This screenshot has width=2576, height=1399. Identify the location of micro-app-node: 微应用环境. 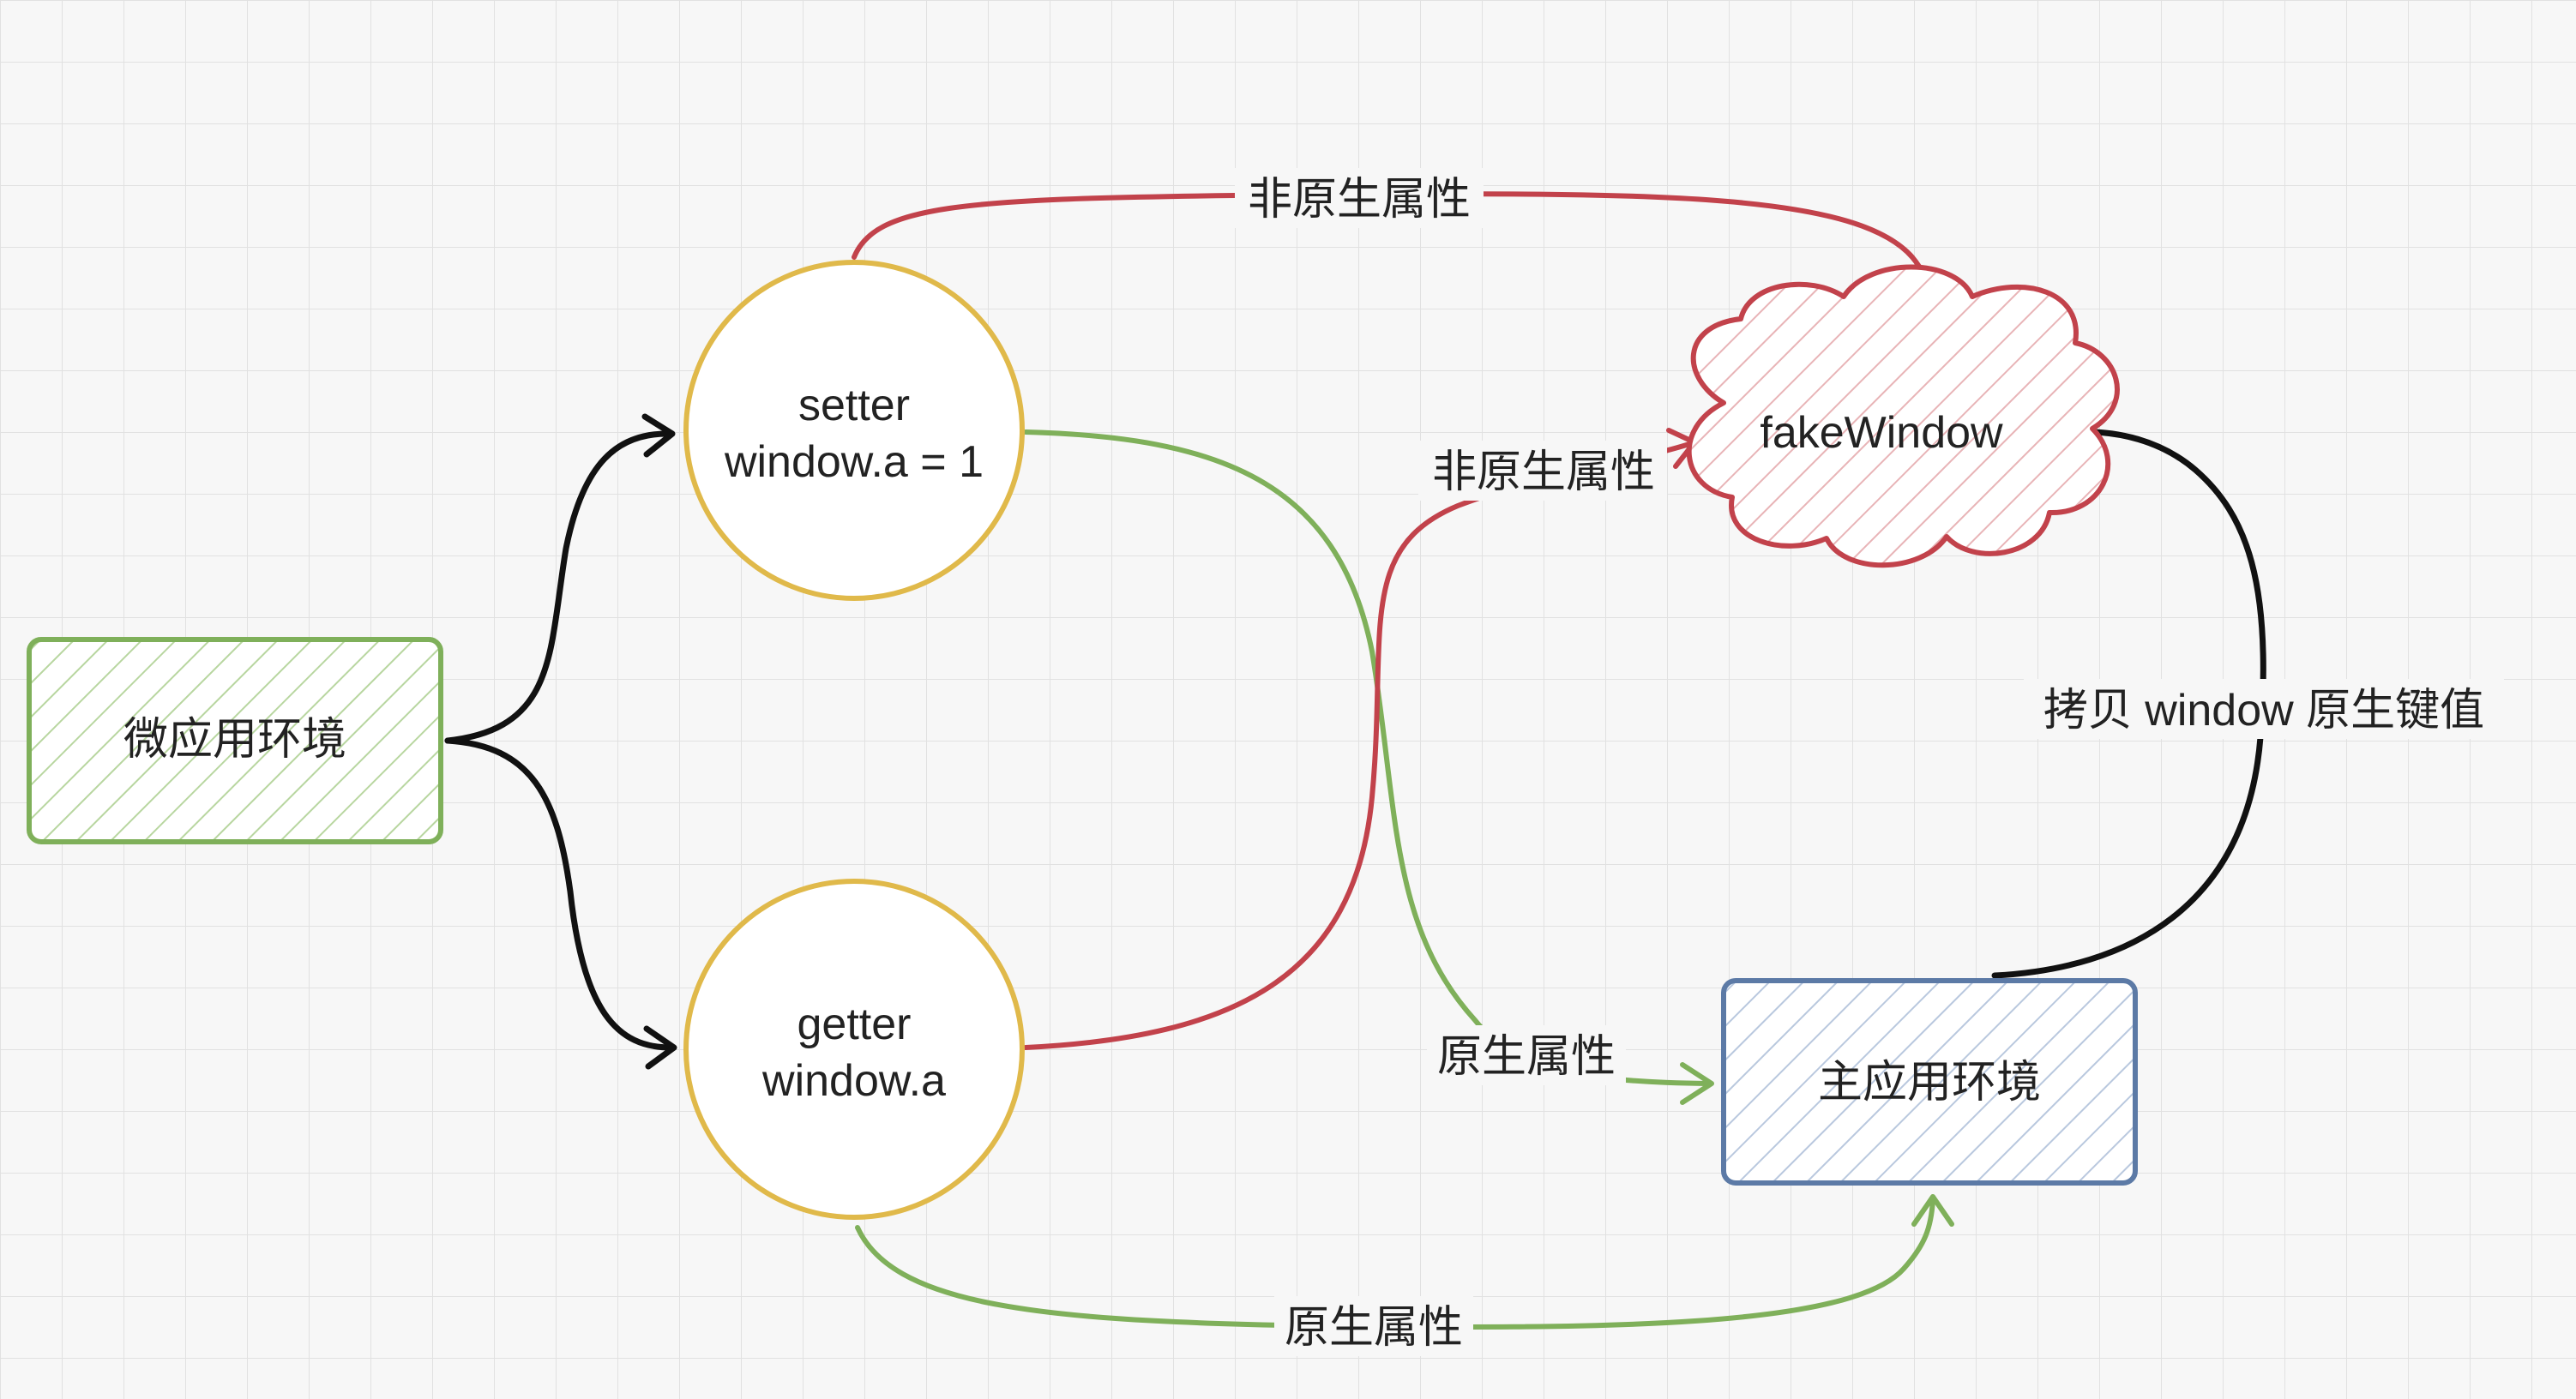
(235, 740).